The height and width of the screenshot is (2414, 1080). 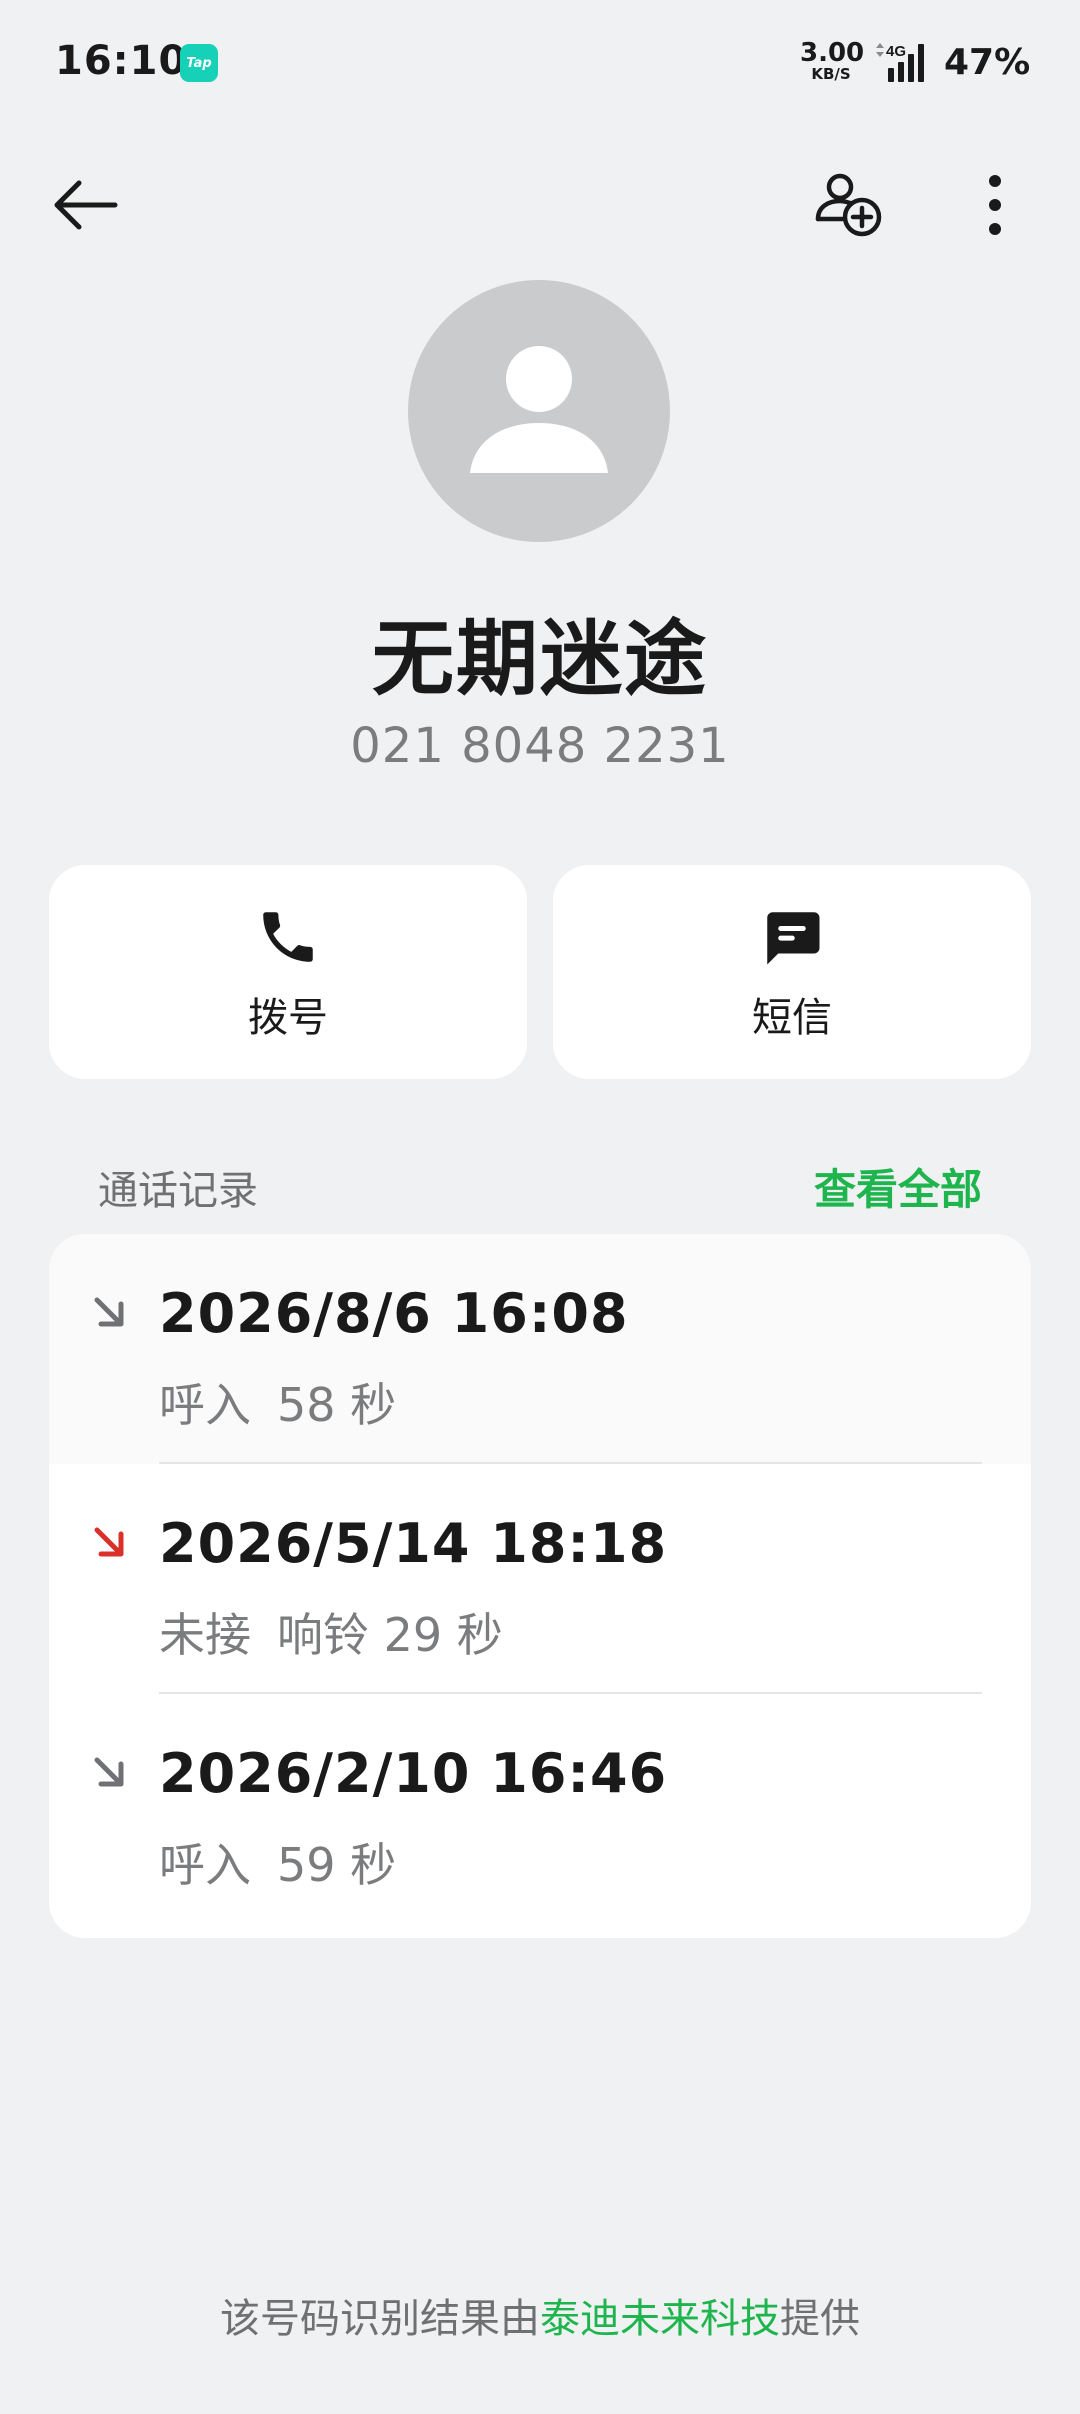 What do you see at coordinates (900, 62) in the screenshot?
I see `signal-icon: 4G` at bounding box center [900, 62].